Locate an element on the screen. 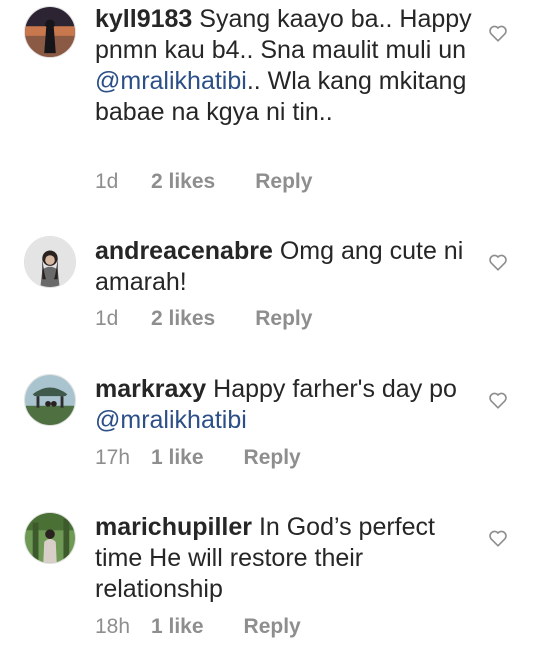 The height and width of the screenshot is (656, 540). comment-username: kyll9183 is located at coordinates (143, 19).